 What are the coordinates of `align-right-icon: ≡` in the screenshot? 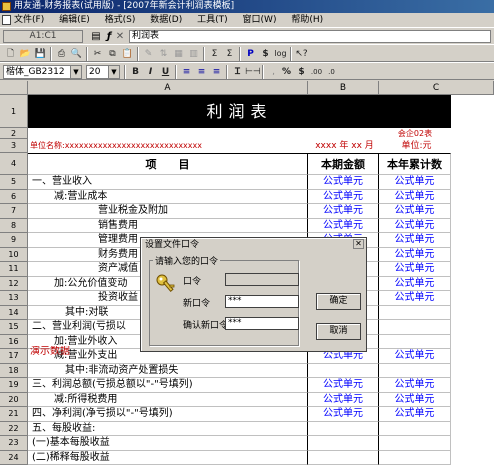 It's located at (216, 72).